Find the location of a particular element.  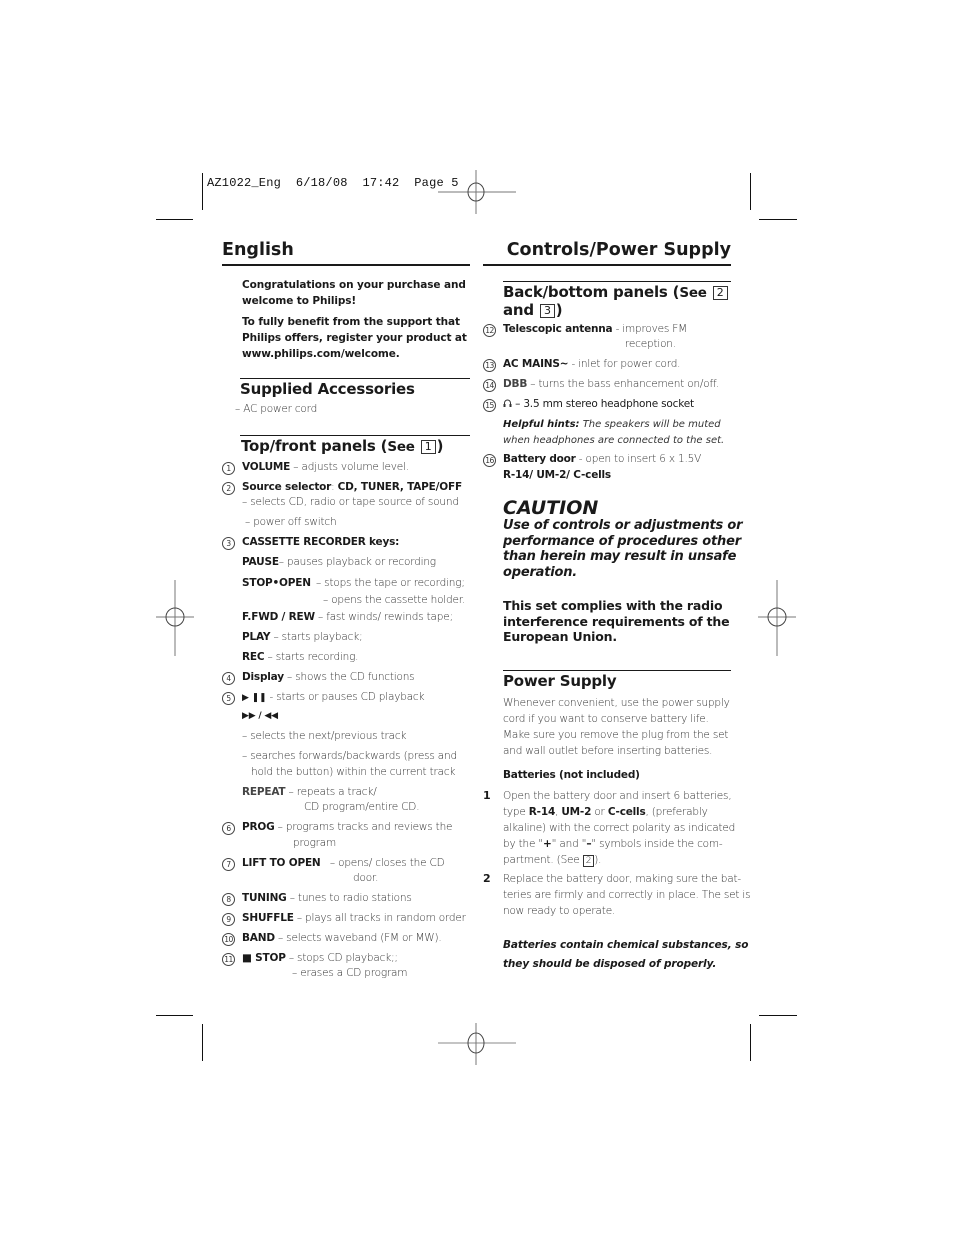

control-label: LIFT TO OPEN is located at coordinates (281, 863).